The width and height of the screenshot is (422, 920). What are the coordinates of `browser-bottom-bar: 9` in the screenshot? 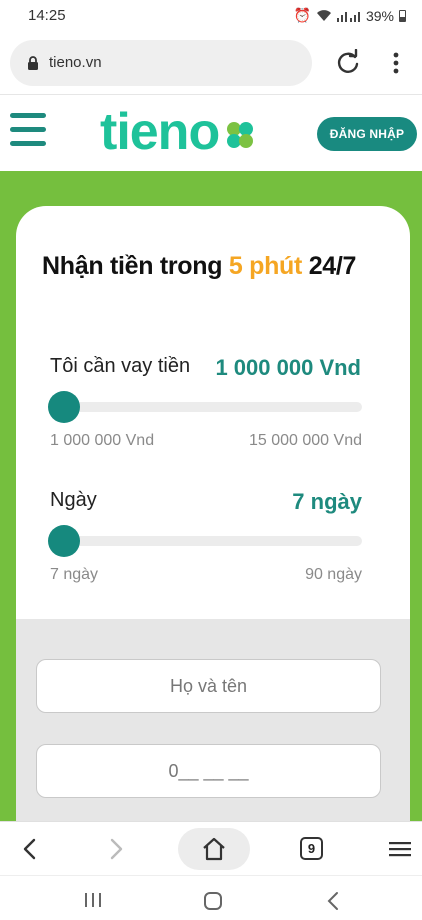 It's located at (211, 848).